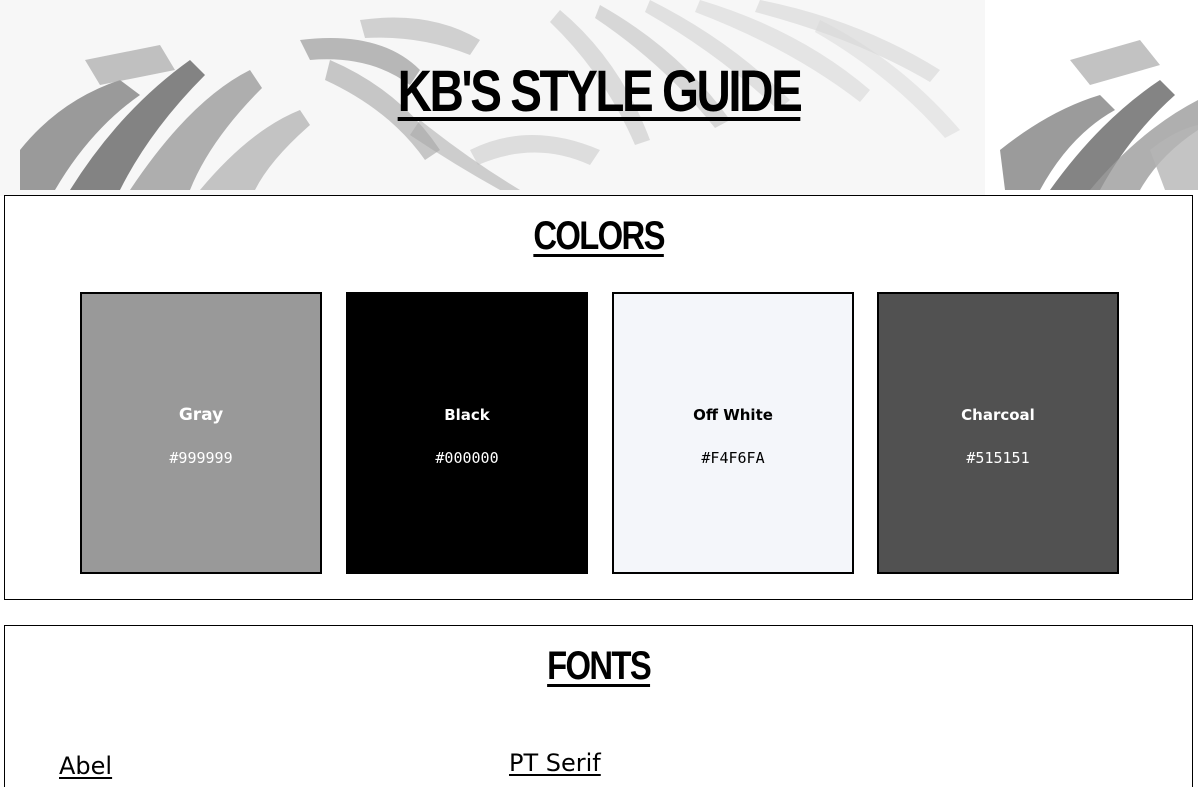 Image resolution: width=1198 pixels, height=787 pixels. I want to click on page-title-text: KB'S STYLE GUIDE, so click(600, 91).